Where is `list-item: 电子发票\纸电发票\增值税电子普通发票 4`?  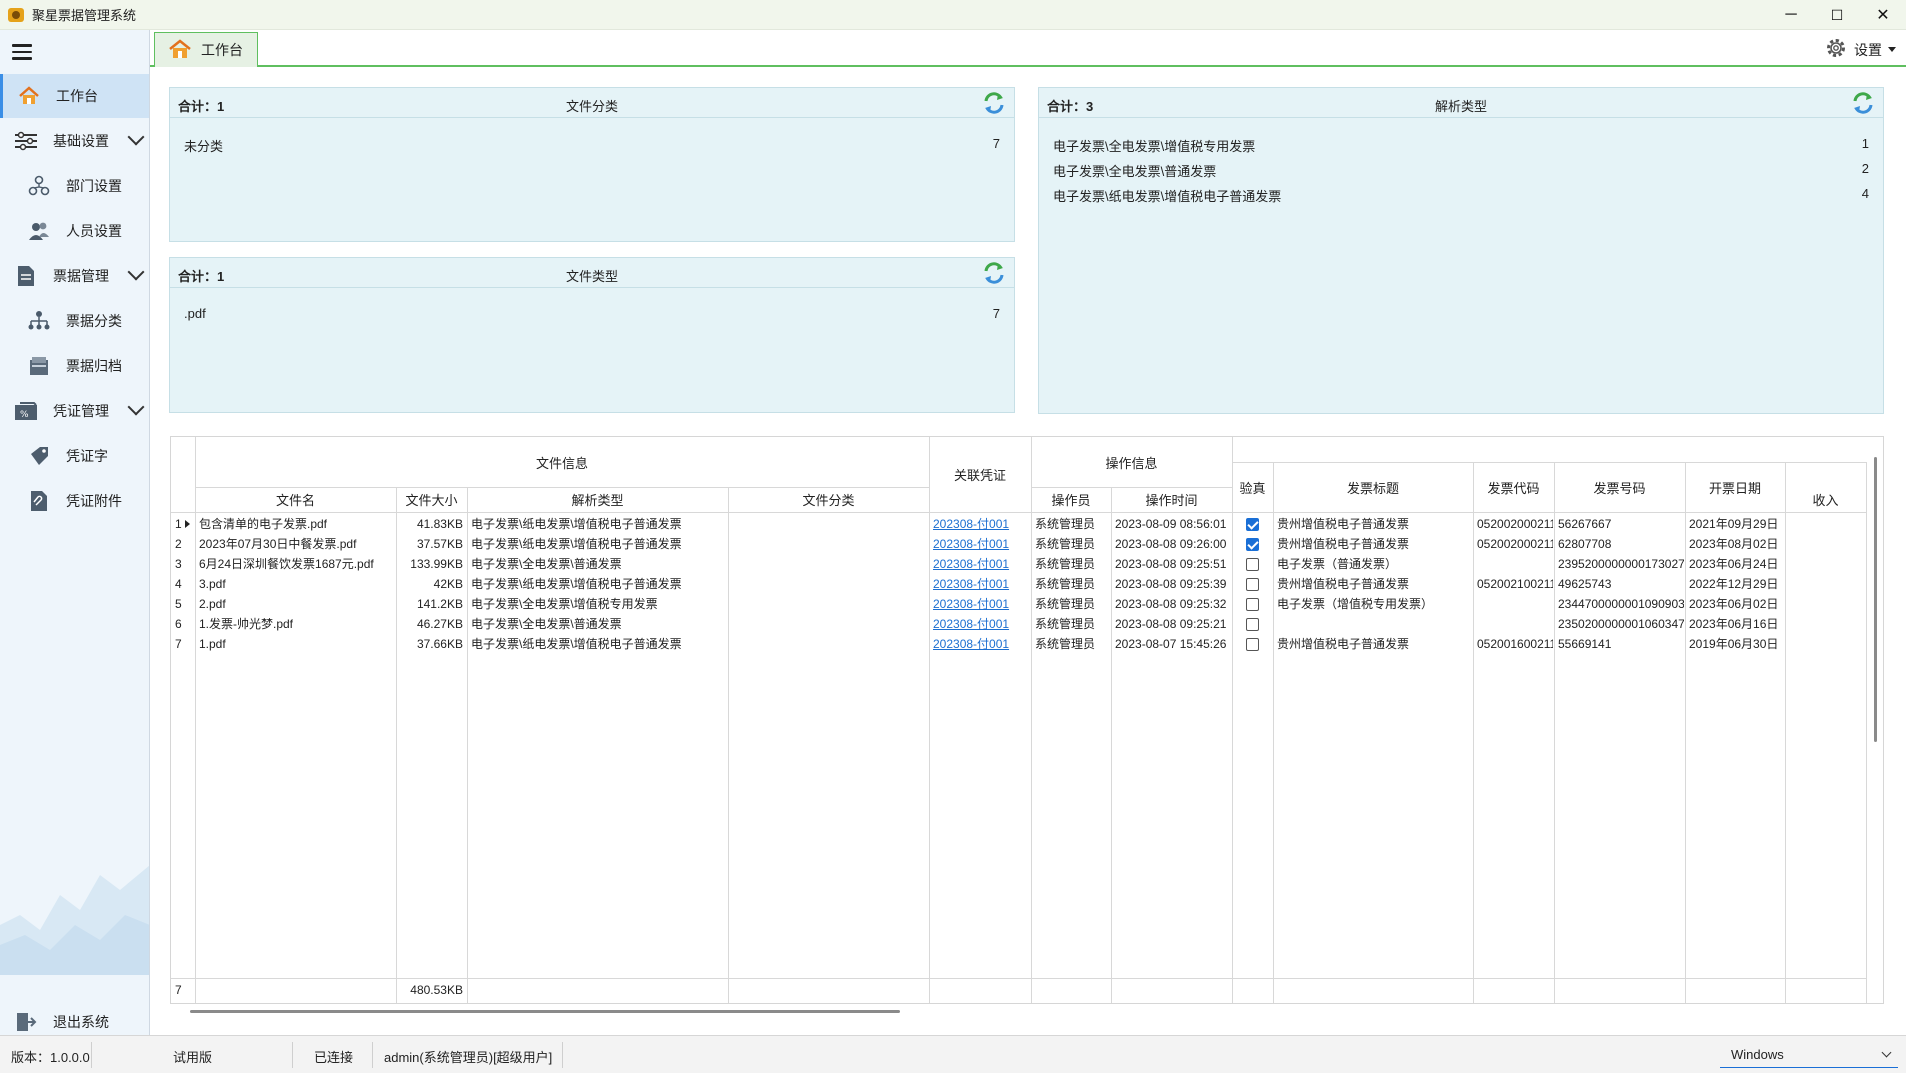 list-item: 电子发票\纸电发票\增值税电子普通发票 4 is located at coordinates (1461, 196).